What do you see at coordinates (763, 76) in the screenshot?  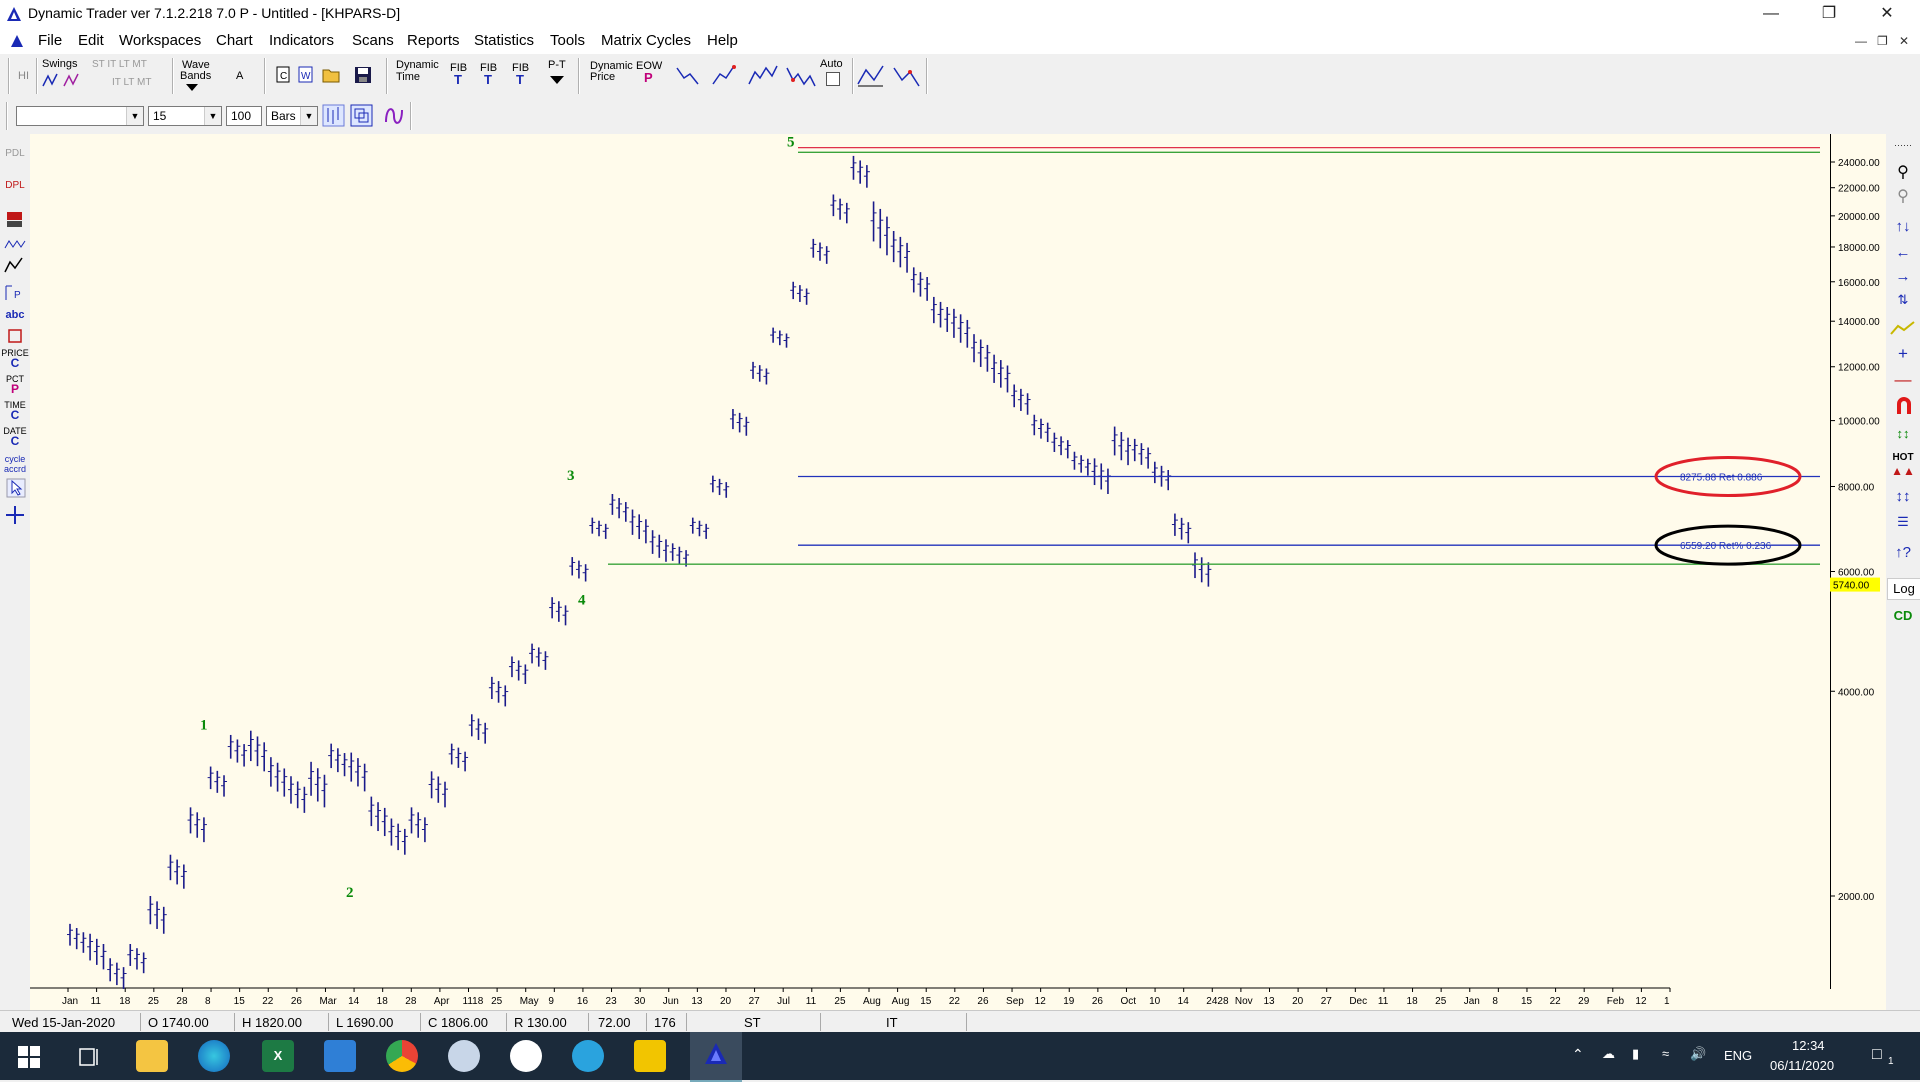 I see `wave-pattern-1-icon` at bounding box center [763, 76].